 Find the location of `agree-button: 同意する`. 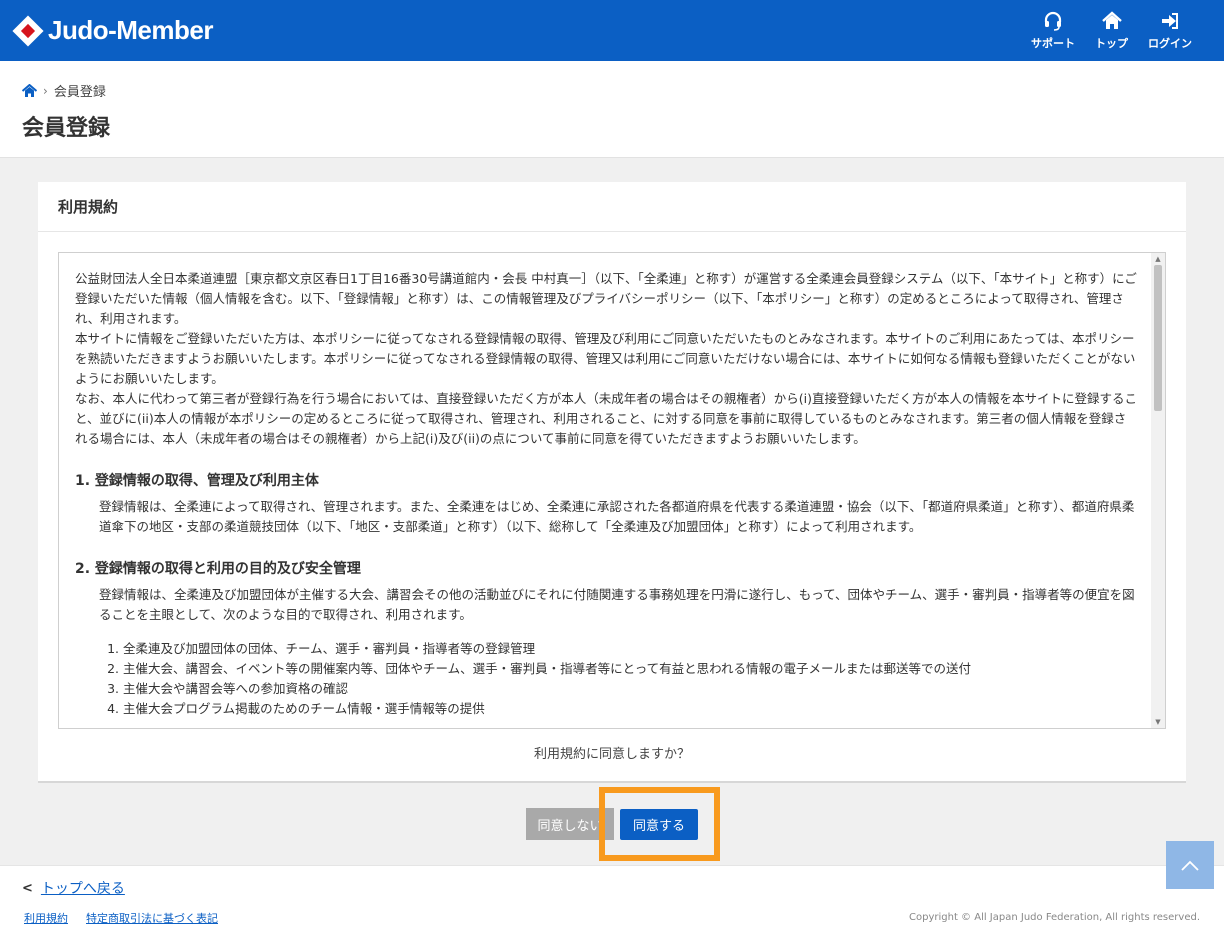

agree-button: 同意する is located at coordinates (659, 824).